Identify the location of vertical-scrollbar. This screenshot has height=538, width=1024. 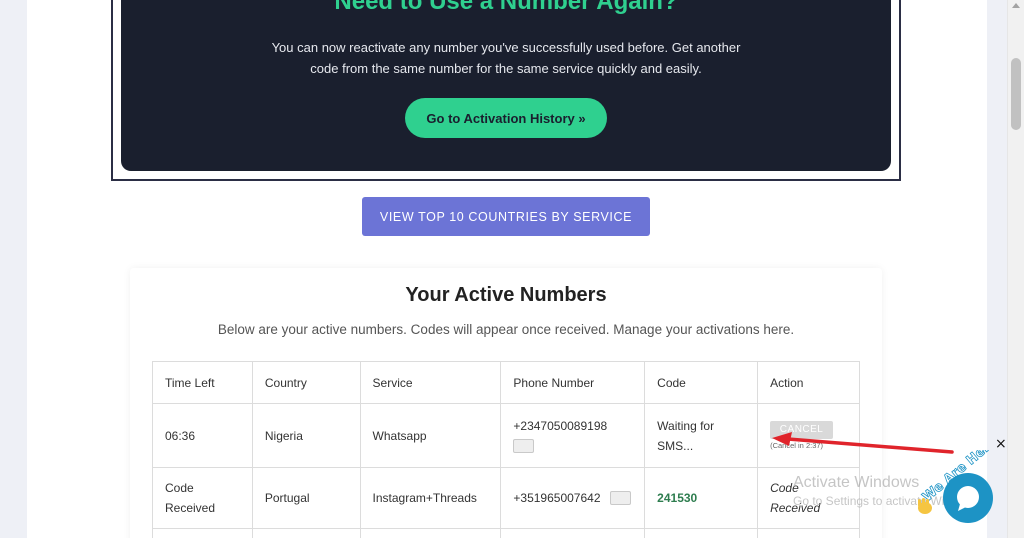
(1015, 269).